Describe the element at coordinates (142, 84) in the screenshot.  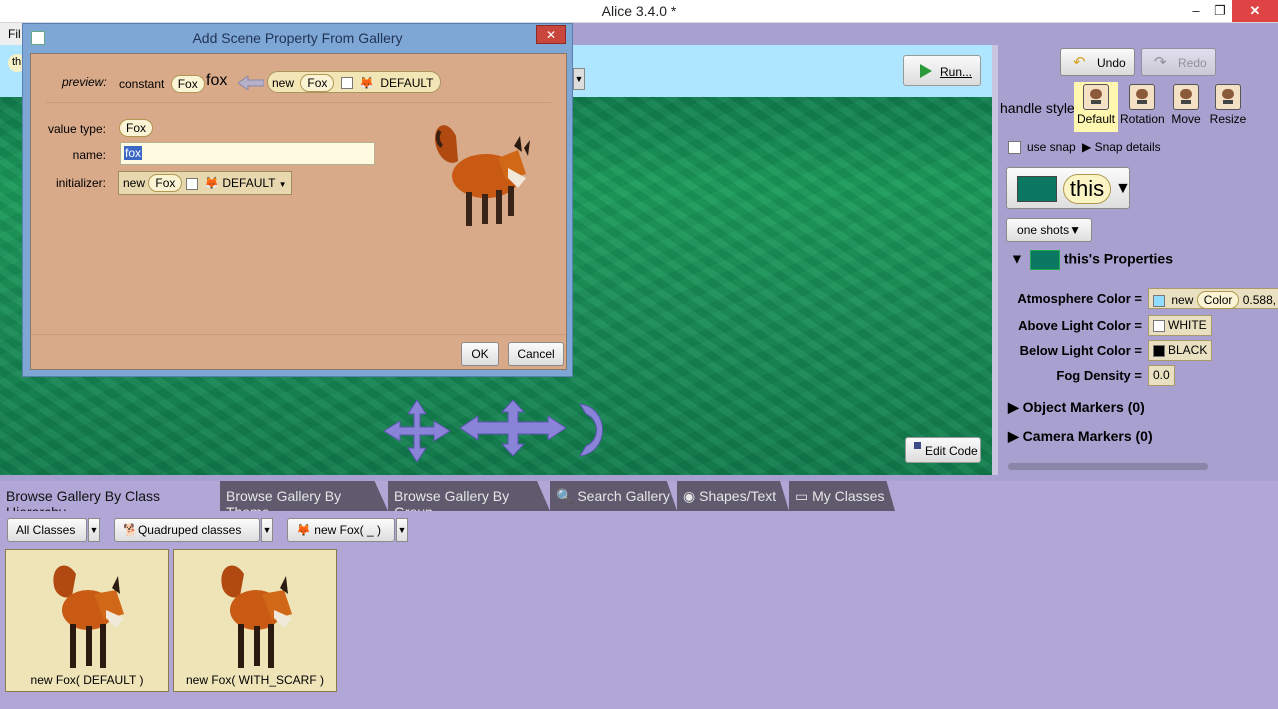
I see `constant-keyword: constant` at that location.